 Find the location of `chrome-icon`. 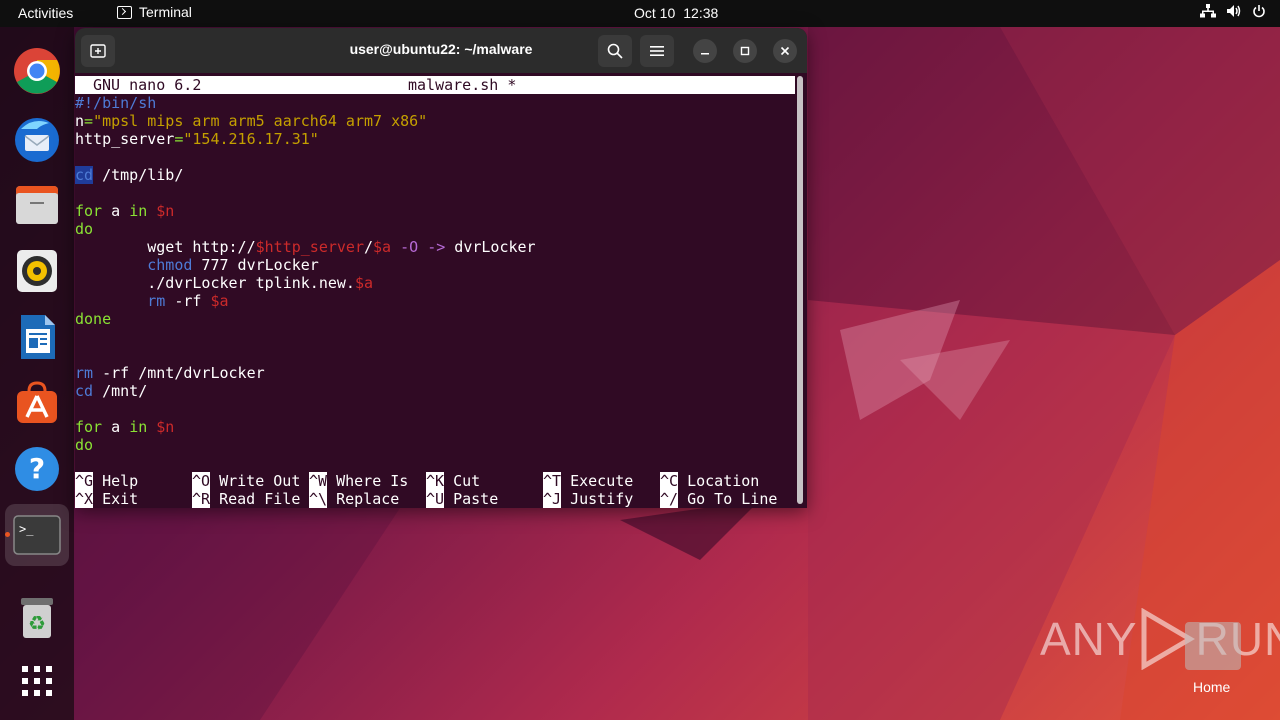

chrome-icon is located at coordinates (37, 71).